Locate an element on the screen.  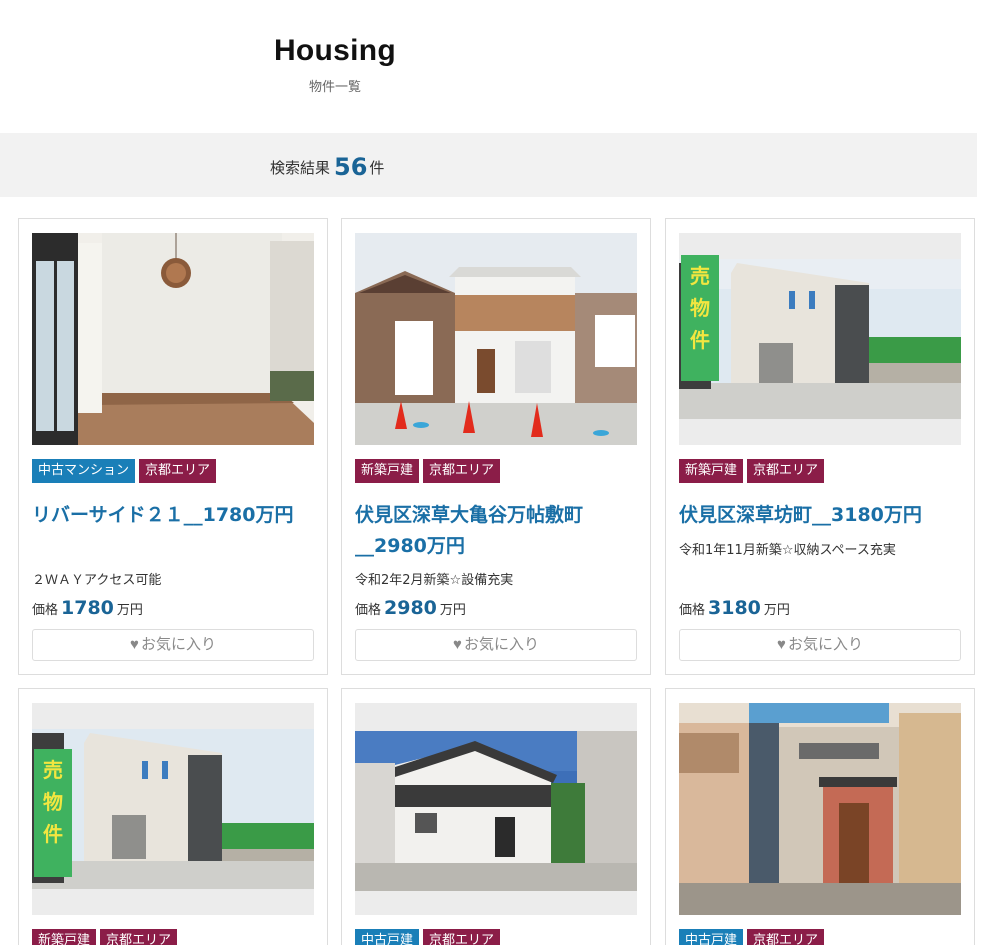
price-value: 2980 is located at coordinates (410, 608).